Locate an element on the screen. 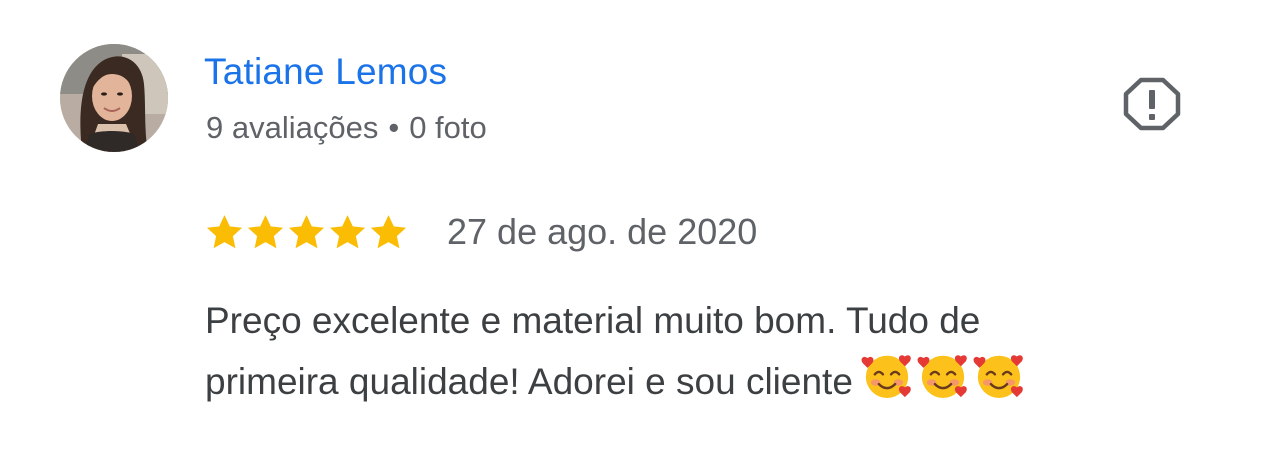  avatar is located at coordinates (114, 98).